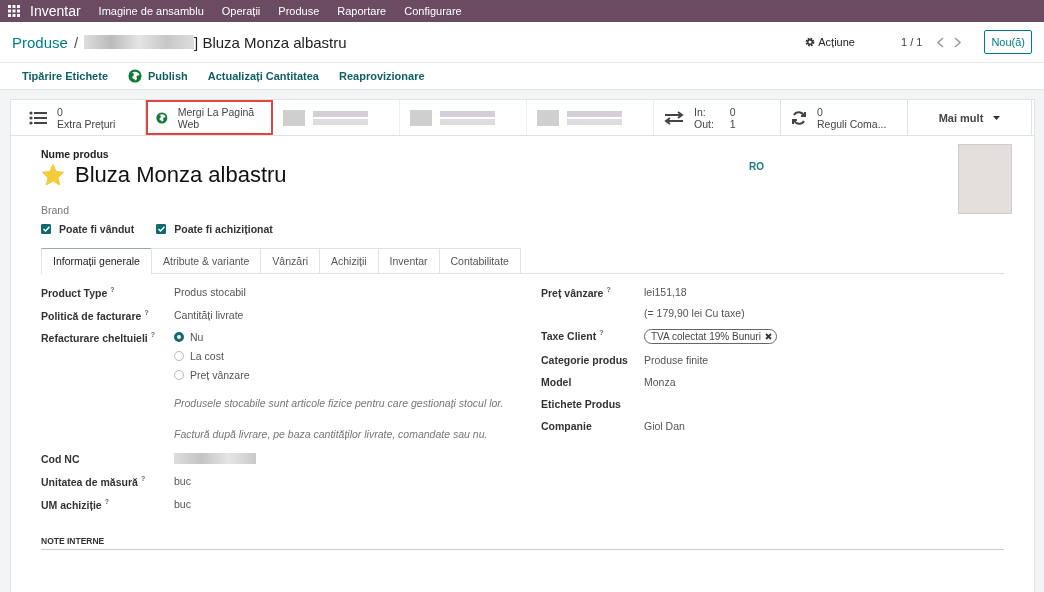  What do you see at coordinates (585, 359) in the screenshot?
I see `field-label: Categorie produs` at bounding box center [585, 359].